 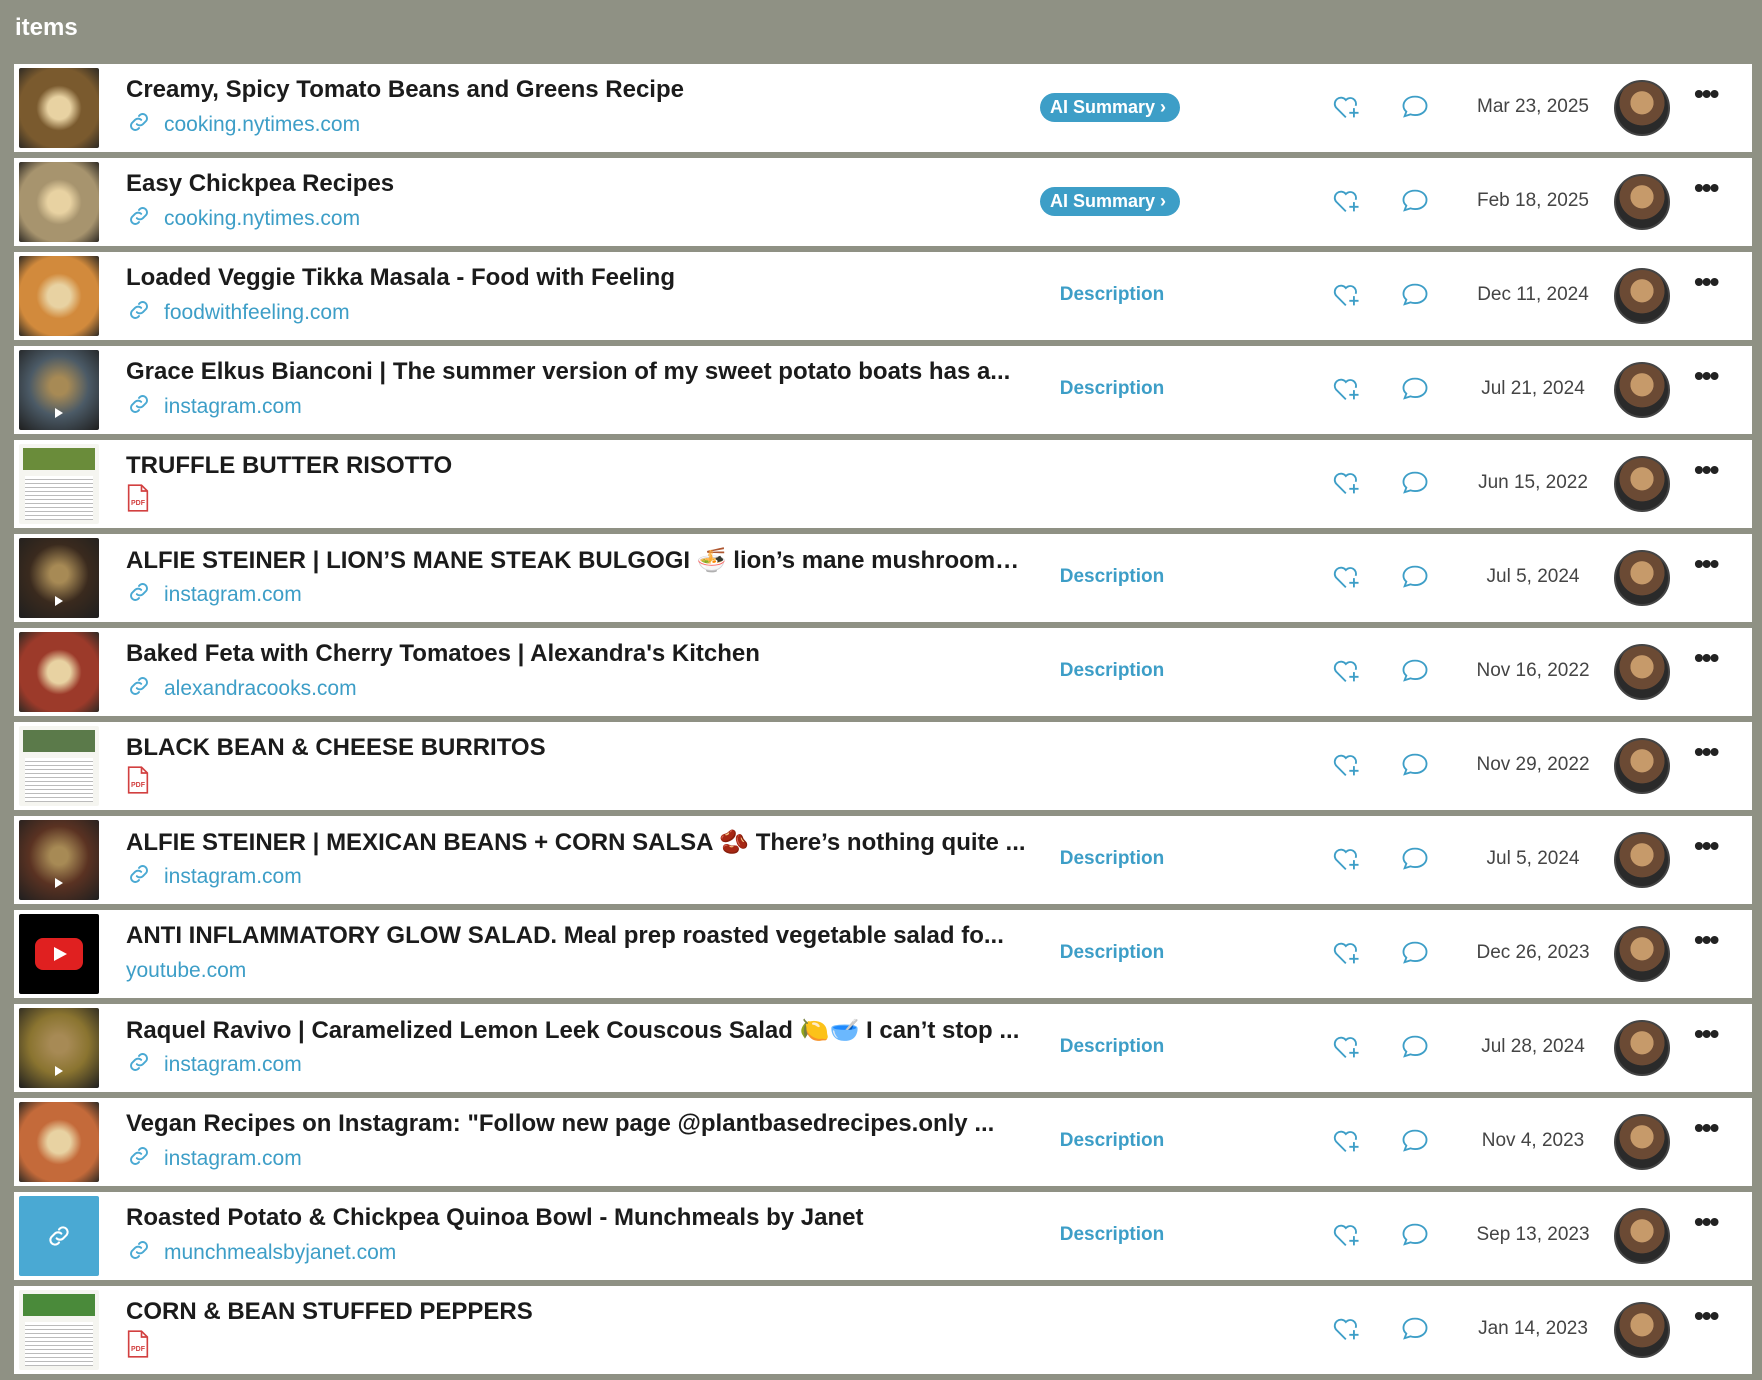 I want to click on item-source: foodwithfeeling.com, so click(x=238, y=313).